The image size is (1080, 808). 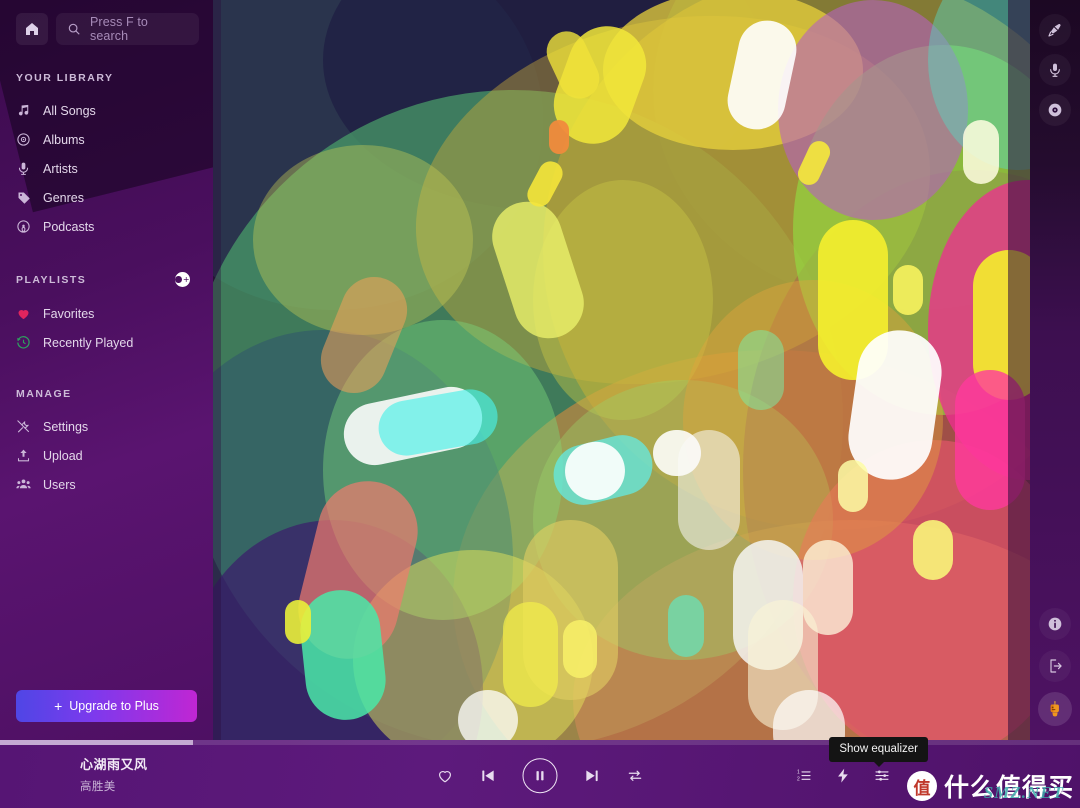 What do you see at coordinates (60, 168) in the screenshot?
I see `sidebar-item-label: Artists` at bounding box center [60, 168].